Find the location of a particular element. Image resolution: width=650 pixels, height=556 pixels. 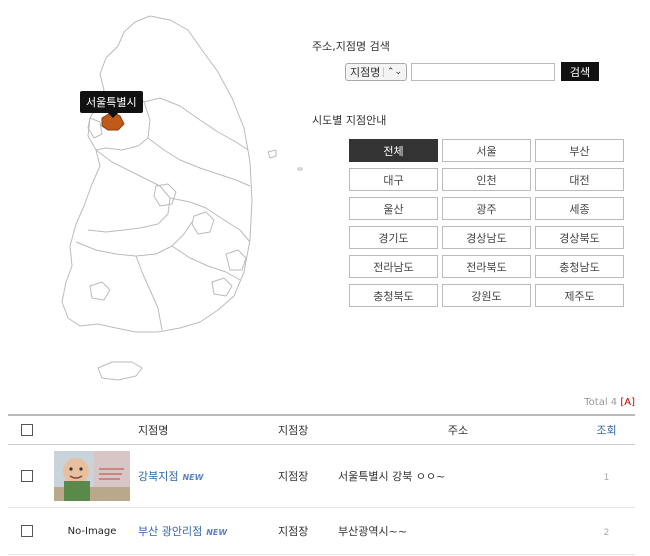

region-button: 광주 is located at coordinates (486, 208).